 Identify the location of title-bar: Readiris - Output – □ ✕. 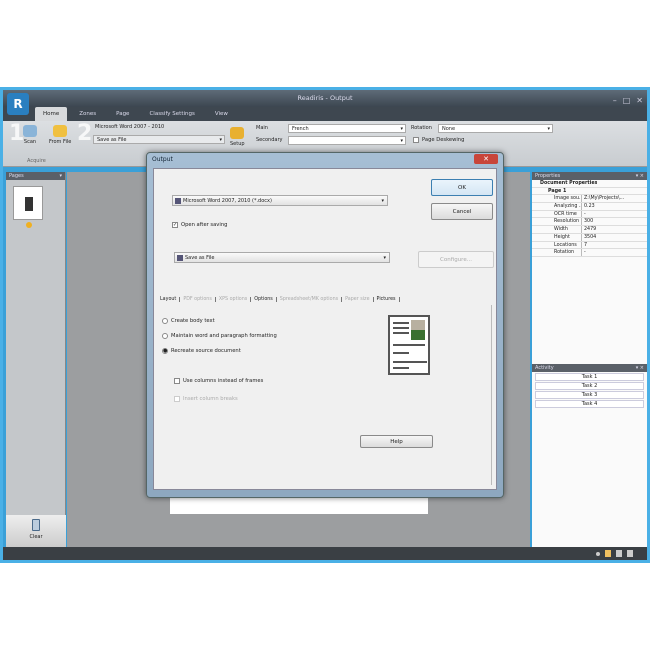
(325, 98).